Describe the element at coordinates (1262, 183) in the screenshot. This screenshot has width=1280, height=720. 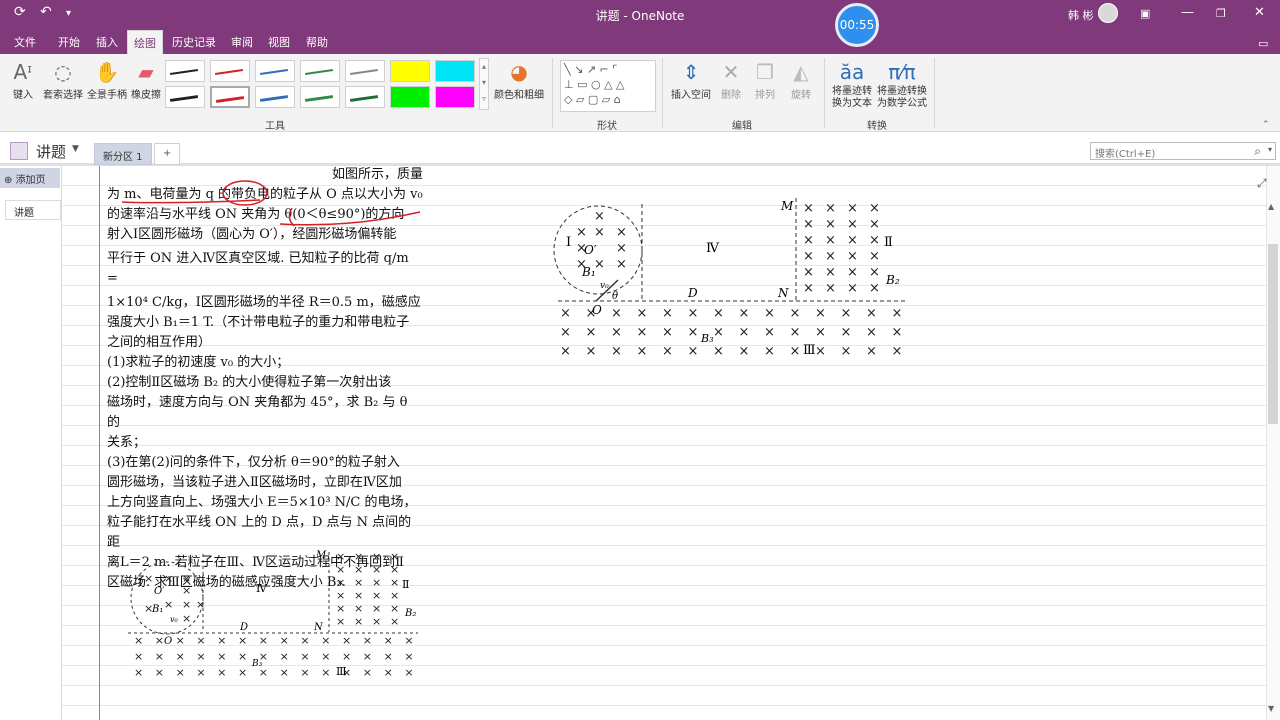
I see `expand-icon: ⤢` at that location.